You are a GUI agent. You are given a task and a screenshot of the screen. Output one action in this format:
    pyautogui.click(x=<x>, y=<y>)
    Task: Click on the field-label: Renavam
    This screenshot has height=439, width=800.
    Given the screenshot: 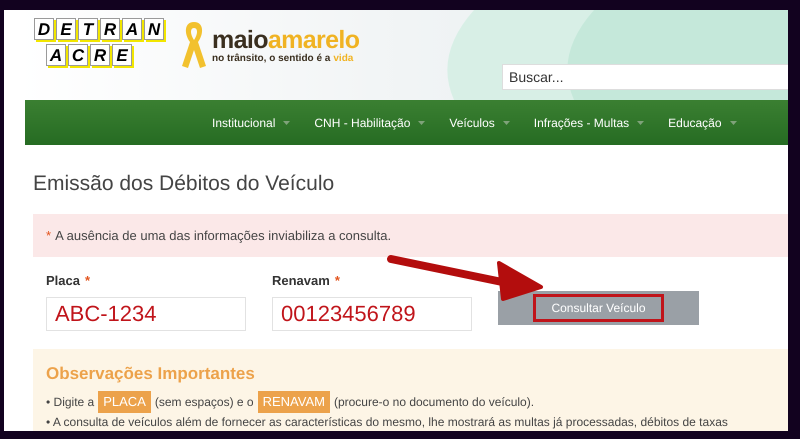 What is the action you would take?
    pyautogui.click(x=301, y=281)
    